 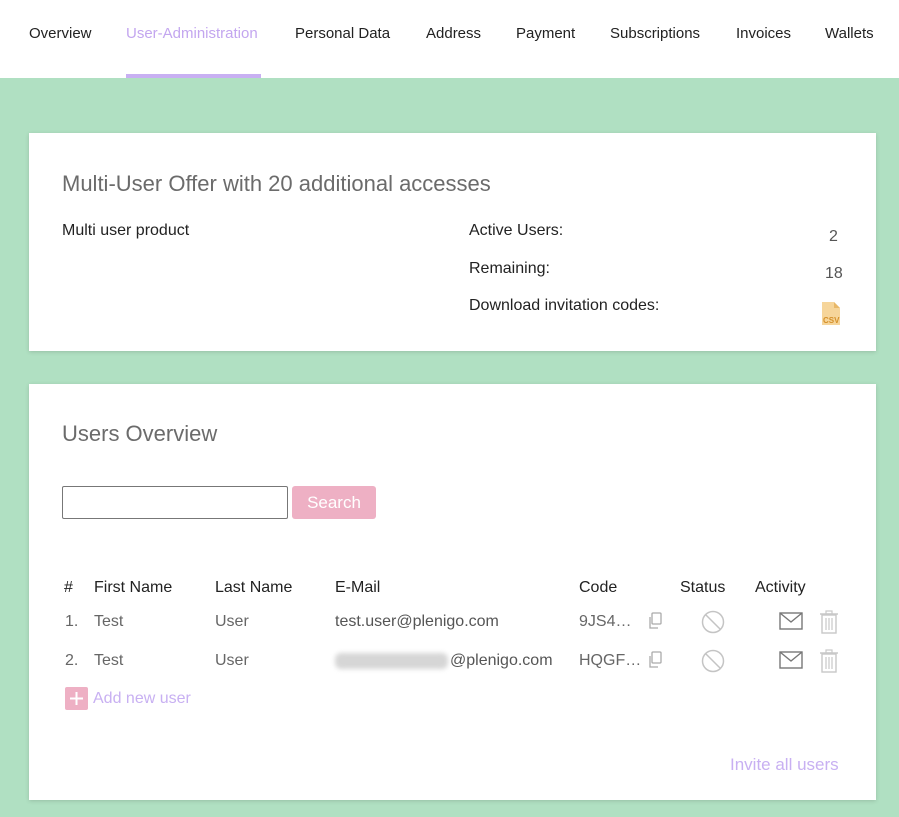 I want to click on tab-personal-data: Personal Data, so click(x=342, y=33).